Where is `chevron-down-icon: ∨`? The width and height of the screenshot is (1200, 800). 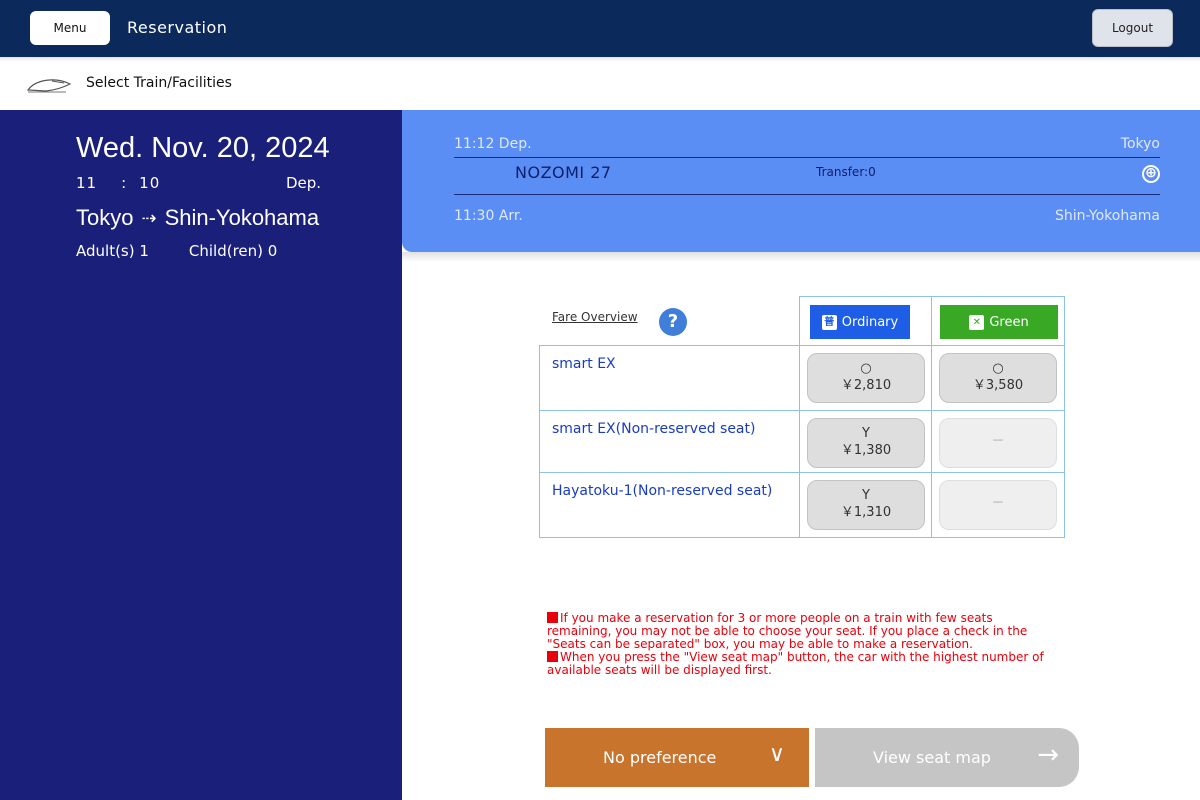
chevron-down-icon: ∨ is located at coordinates (776, 754).